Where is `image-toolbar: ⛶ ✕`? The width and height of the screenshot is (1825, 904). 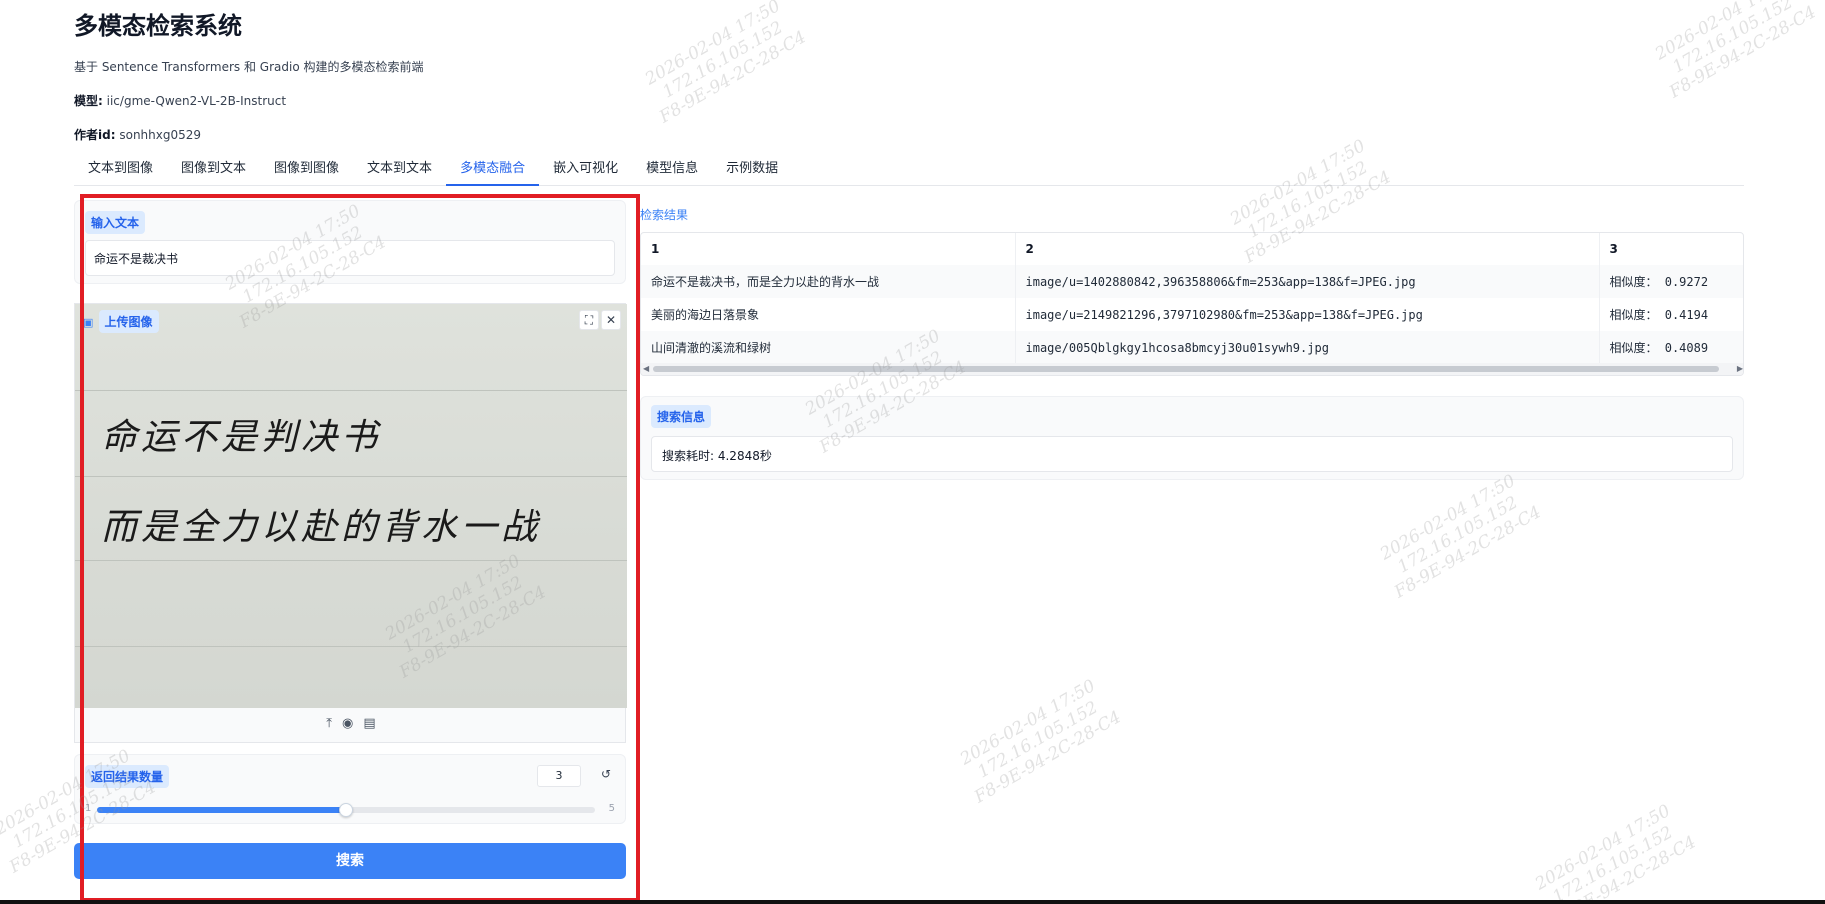
image-toolbar: ⛶ ✕ is located at coordinates (600, 320).